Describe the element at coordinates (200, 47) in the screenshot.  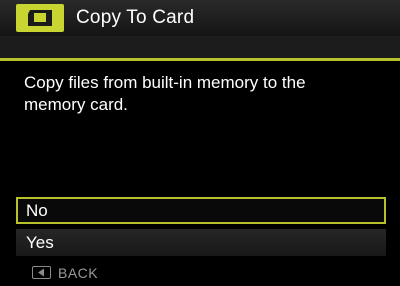
I see `title-sub-bar` at that location.